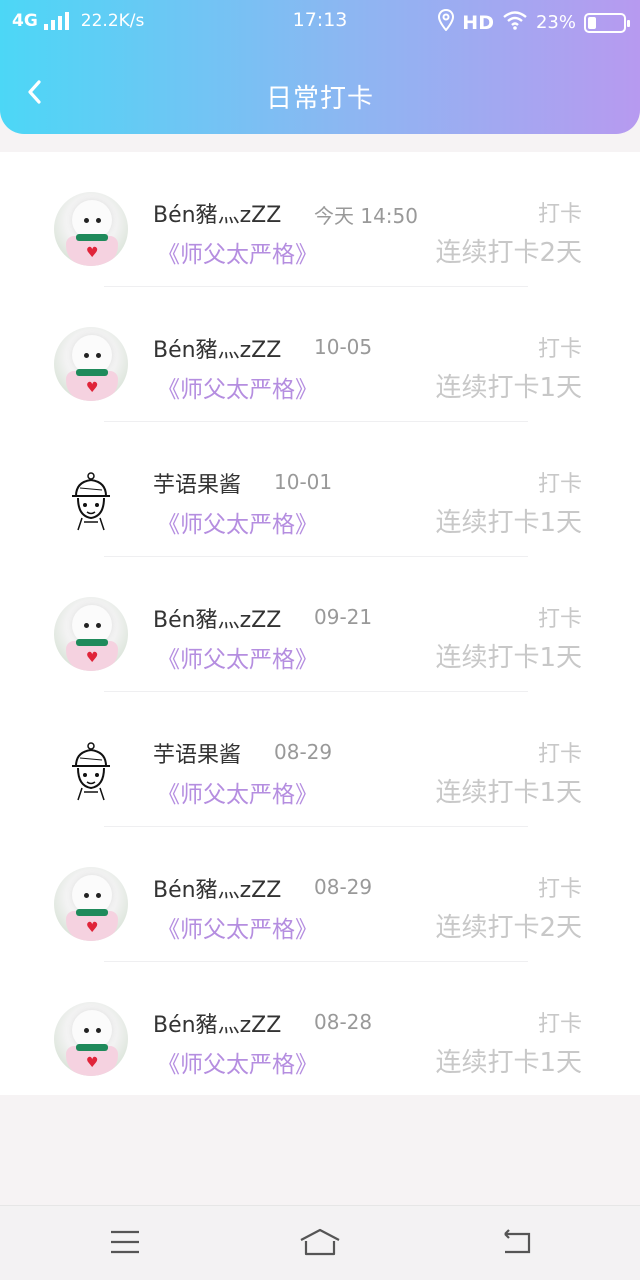 The width and height of the screenshot is (640, 1280). I want to click on back-nav-button, so click(516, 1244).